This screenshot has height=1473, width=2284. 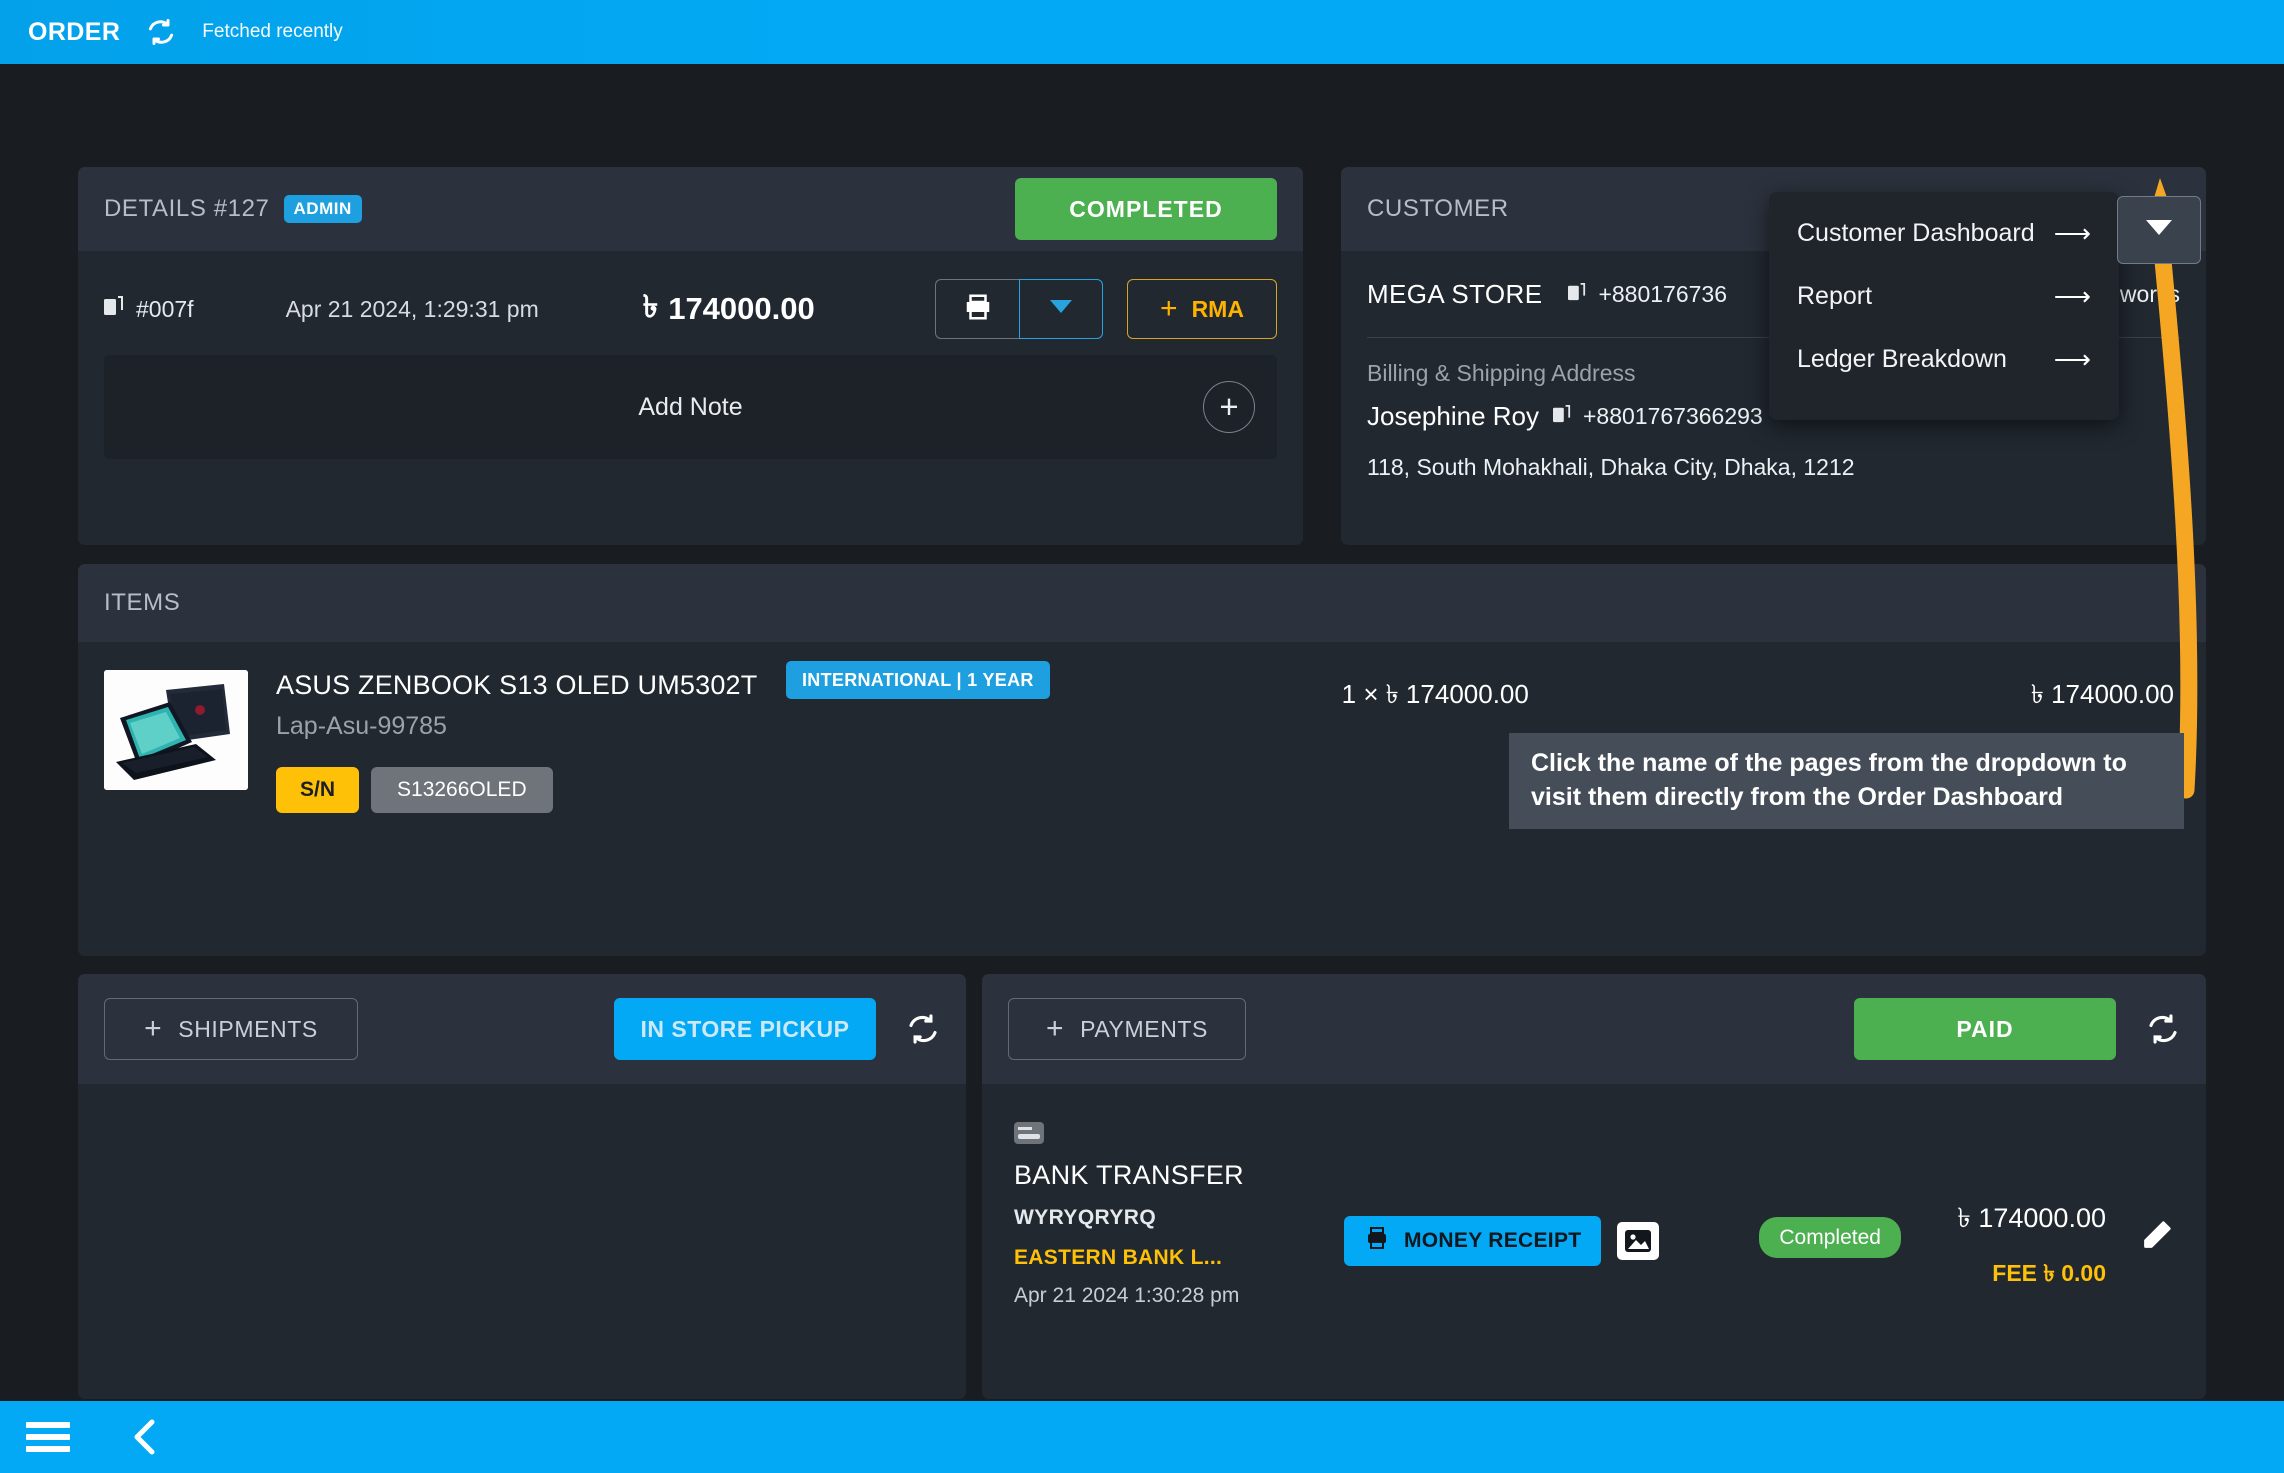 What do you see at coordinates (690, 209) in the screenshot?
I see `details-card-header: DETAILS #127 ADMIN COMPLETED` at bounding box center [690, 209].